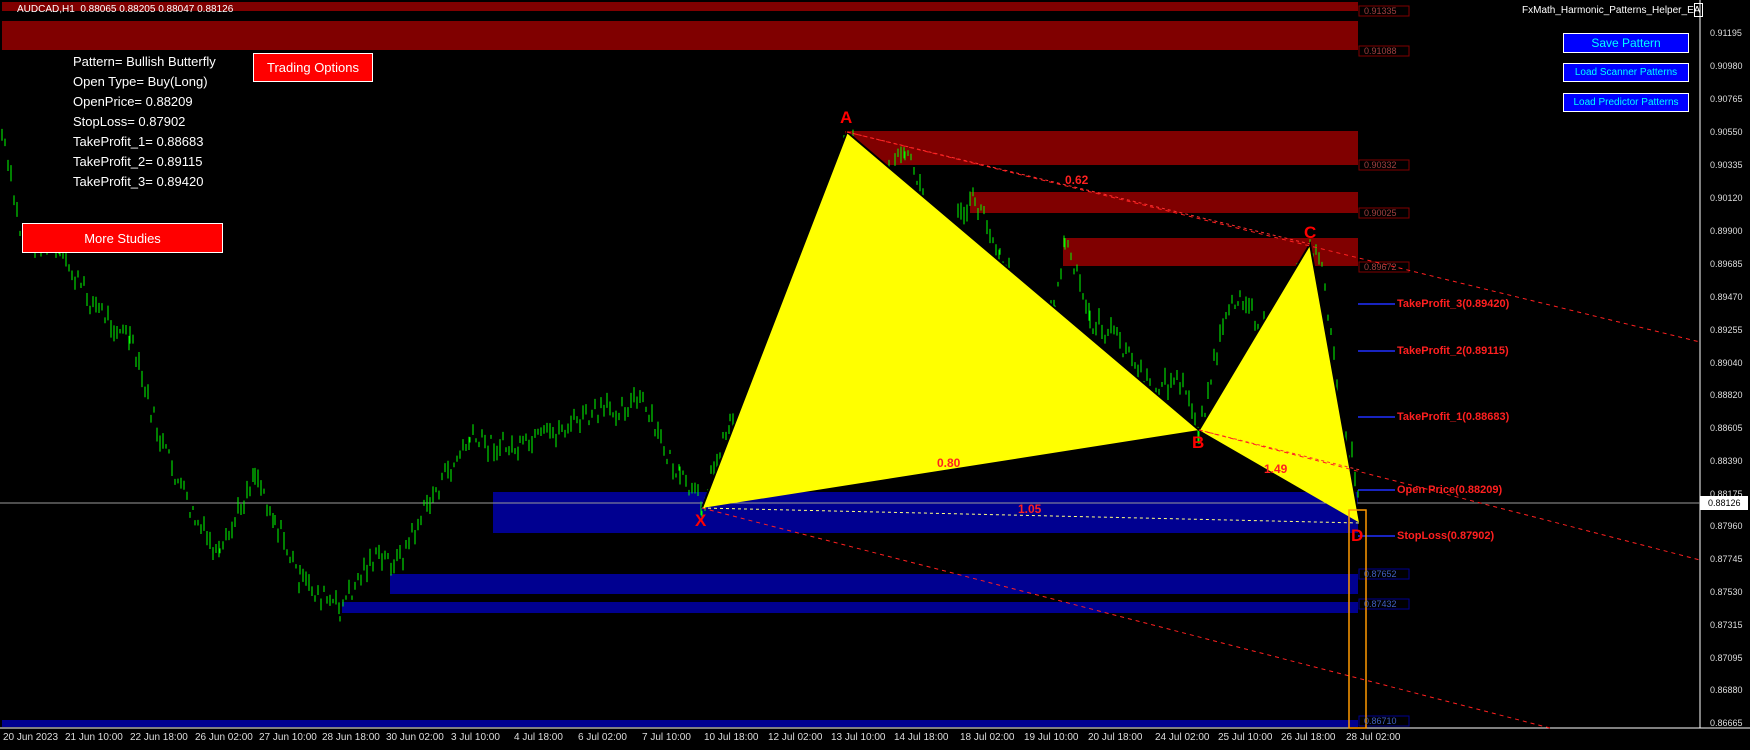 The image size is (1750, 750). Describe the element at coordinates (1380, 51) in the screenshot. I see `zone-price-label: 0.91088` at that location.